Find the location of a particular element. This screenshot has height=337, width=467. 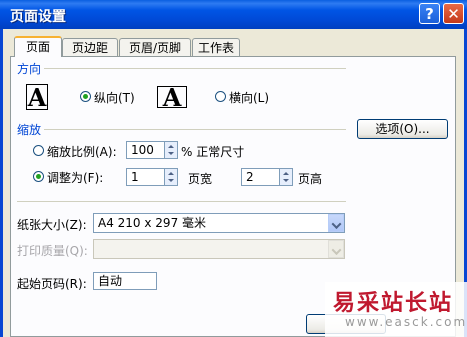

scale-suffix: % 正常尺寸 is located at coordinates (213, 152).